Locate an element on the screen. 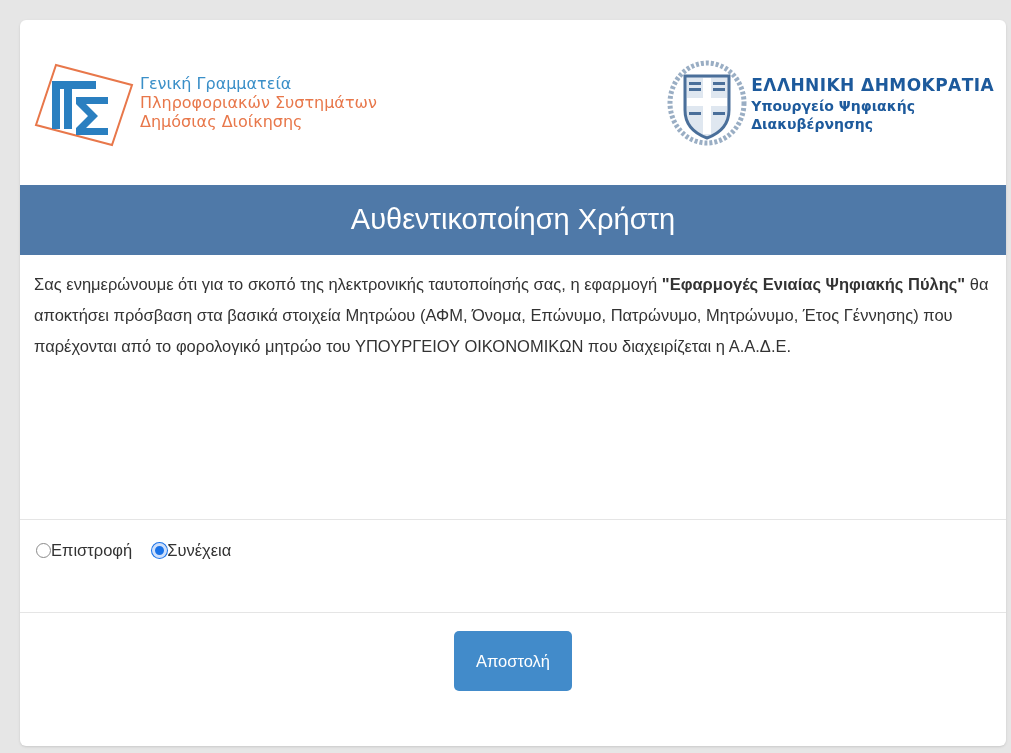 Image resolution: width=1011 pixels, height=753 pixels. radio-option: Επιστροφή is located at coordinates (84, 550).